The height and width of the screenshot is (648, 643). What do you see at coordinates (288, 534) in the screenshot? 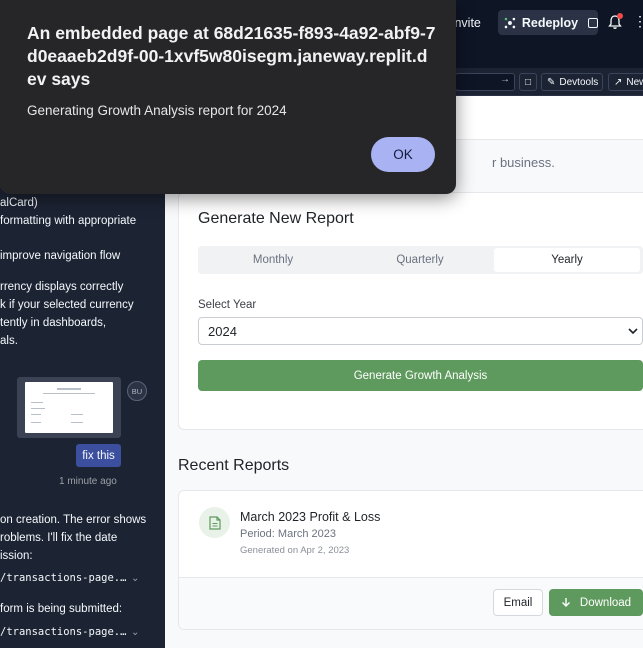
I see `report-period: Period: March 2023` at bounding box center [288, 534].